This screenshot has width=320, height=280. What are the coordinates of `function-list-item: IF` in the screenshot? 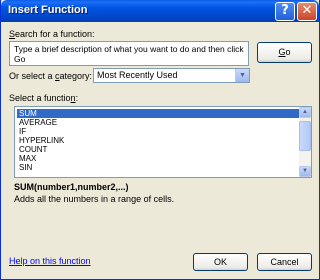 It's located at (158, 131).